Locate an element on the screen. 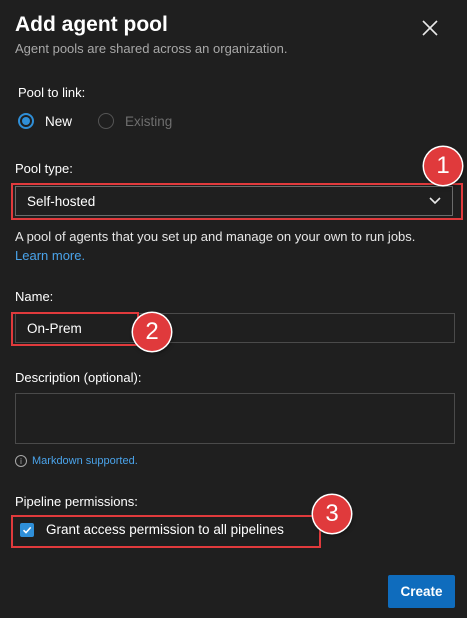 The height and width of the screenshot is (618, 467). close-button is located at coordinates (430, 28).